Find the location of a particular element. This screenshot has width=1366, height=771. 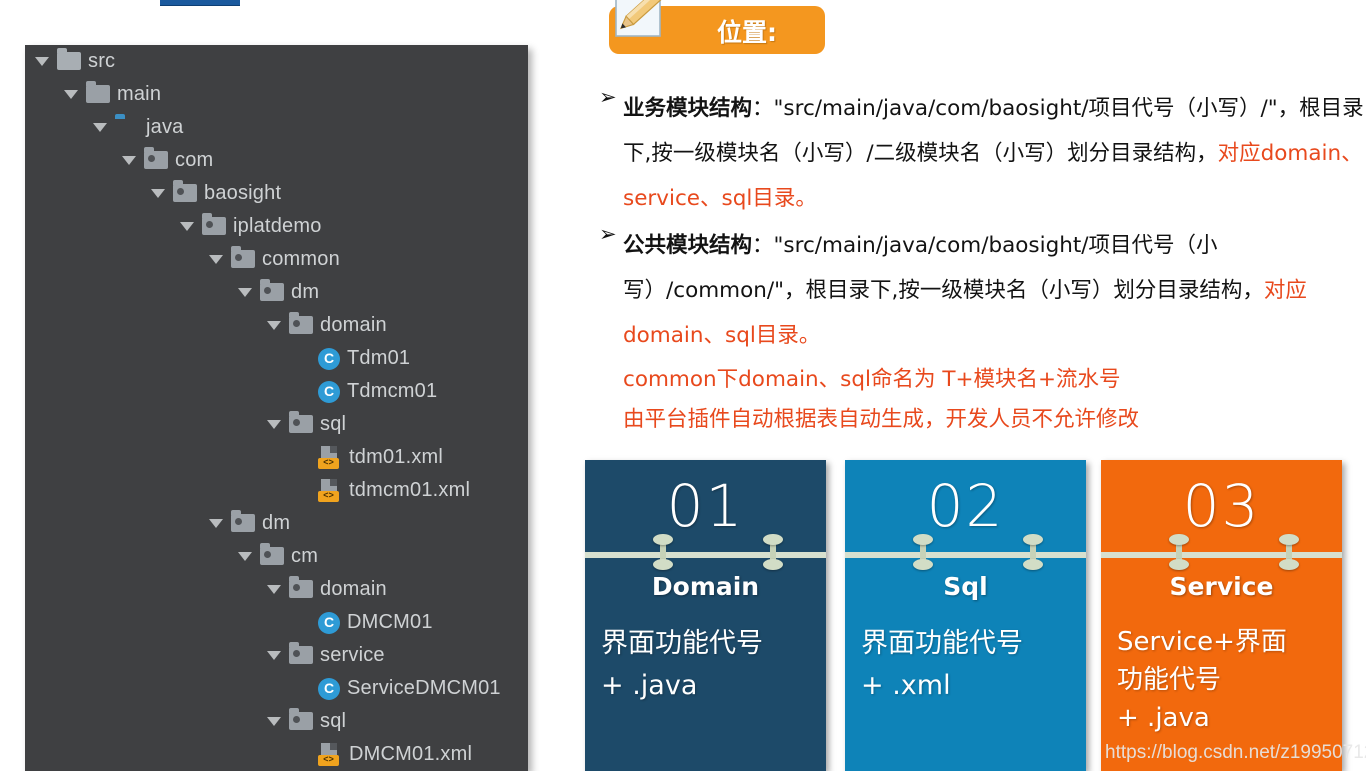

tree-item-label: Tdm01 is located at coordinates (379, 358).